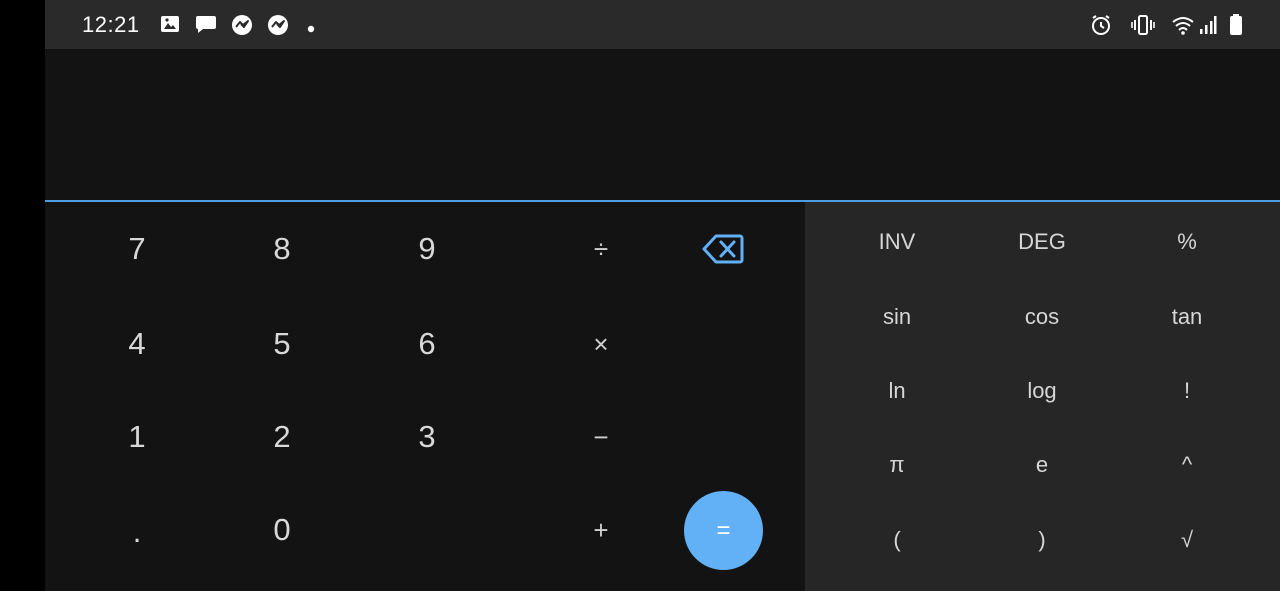  I want to click on key-4: 4, so click(137, 344).